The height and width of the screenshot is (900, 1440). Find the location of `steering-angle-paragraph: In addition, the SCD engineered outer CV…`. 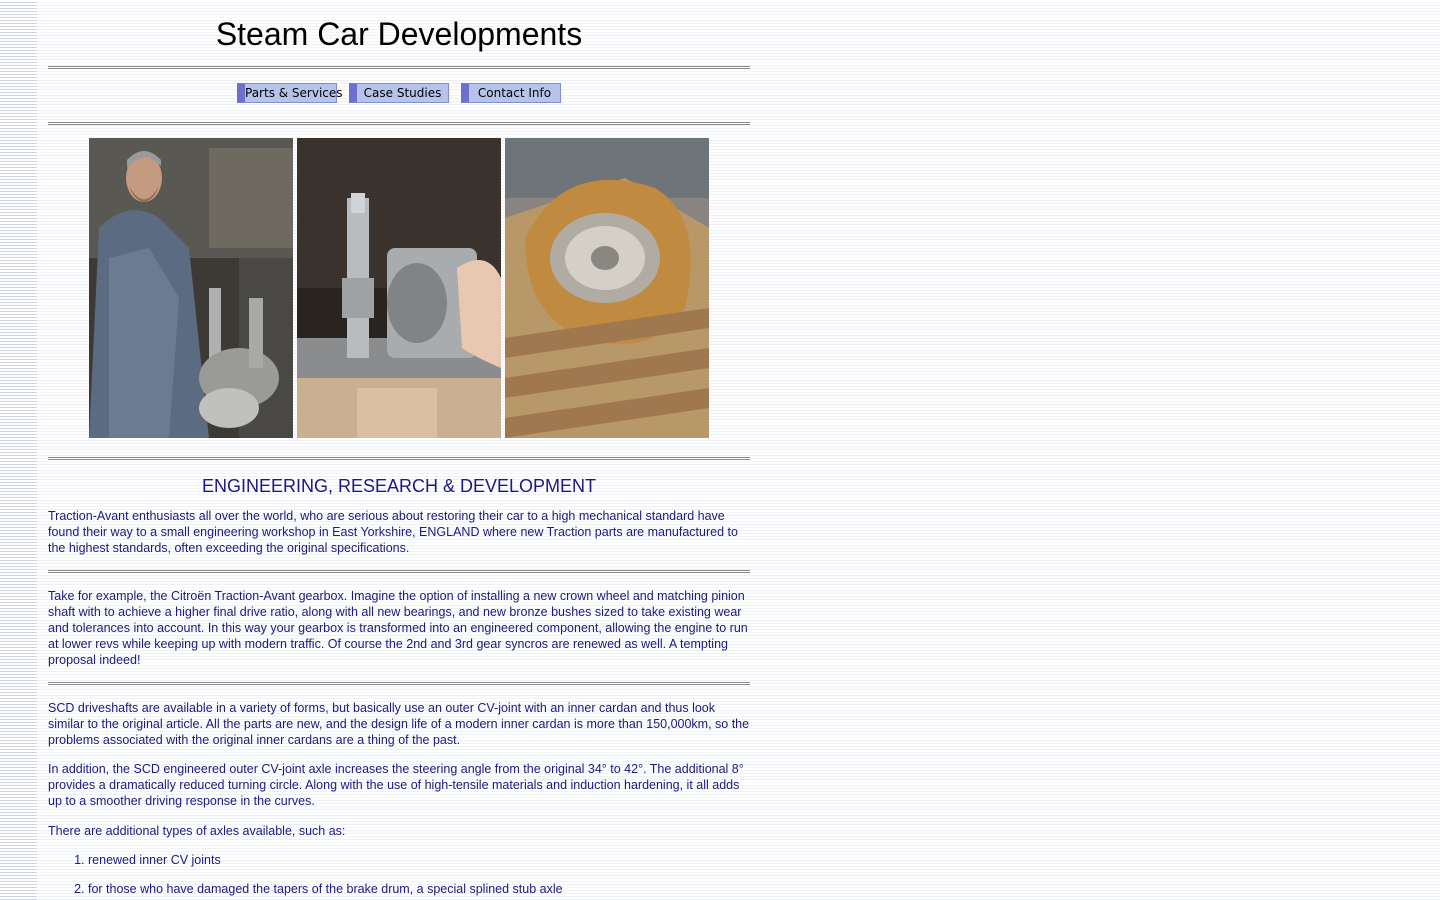

steering-angle-paragraph: In addition, the SCD engineered outer CV… is located at coordinates (396, 785).